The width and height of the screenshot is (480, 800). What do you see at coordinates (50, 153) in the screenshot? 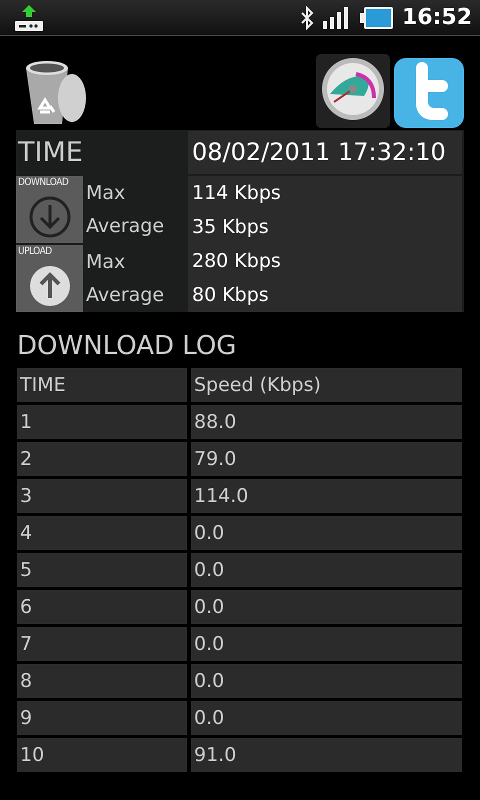
I see `time-label: TIME` at bounding box center [50, 153].